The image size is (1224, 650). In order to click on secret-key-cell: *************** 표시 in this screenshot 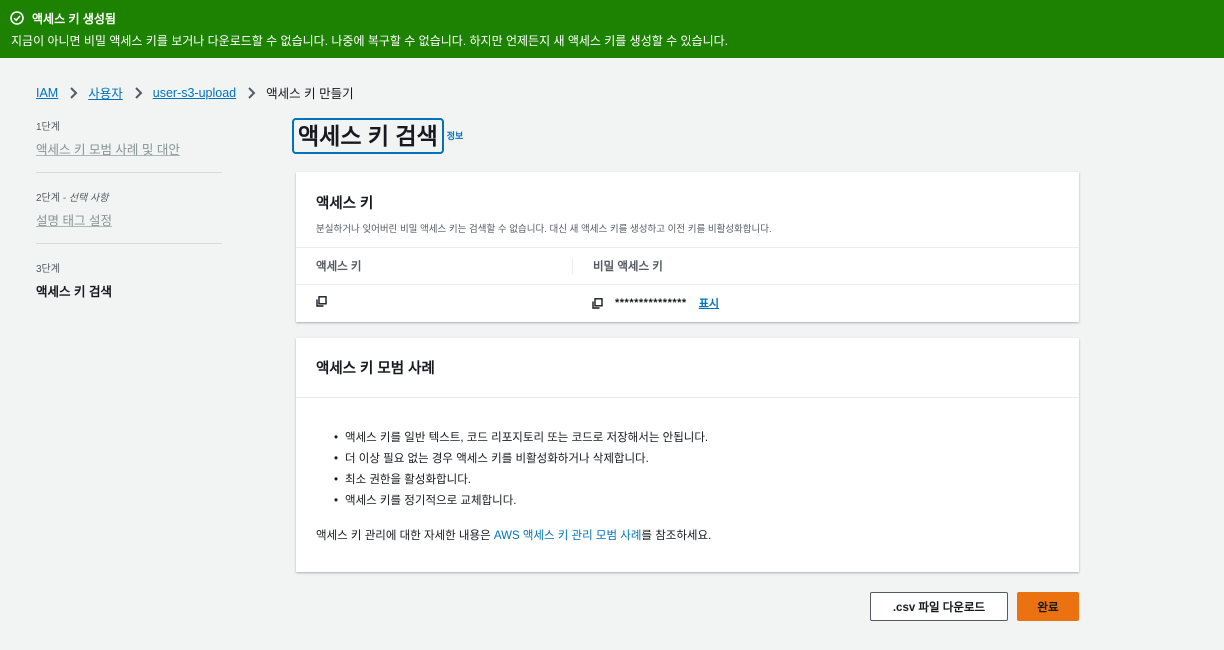, I will do `click(825, 303)`.